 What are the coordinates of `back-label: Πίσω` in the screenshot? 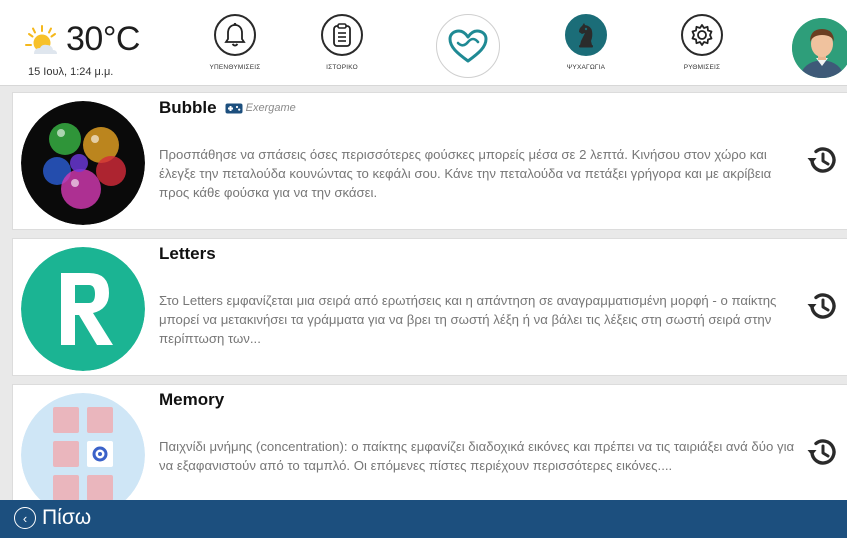 It's located at (67, 517).